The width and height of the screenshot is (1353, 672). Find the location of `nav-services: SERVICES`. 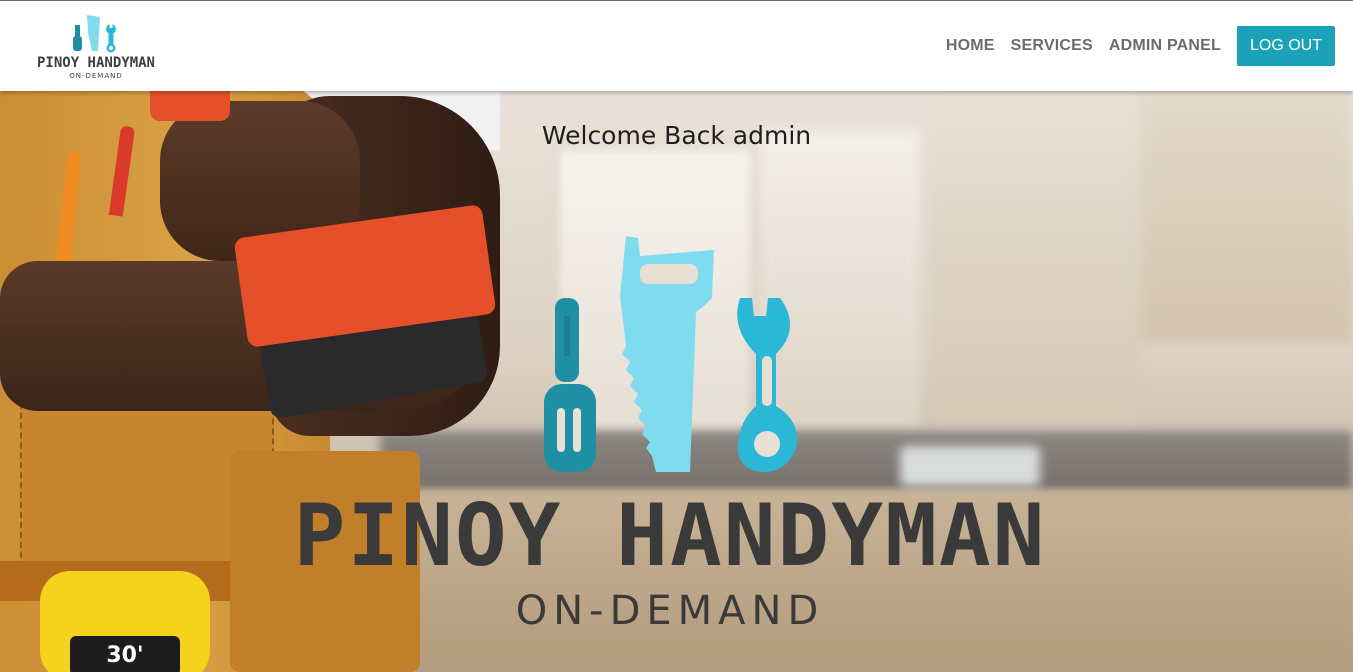

nav-services: SERVICES is located at coordinates (1052, 46).